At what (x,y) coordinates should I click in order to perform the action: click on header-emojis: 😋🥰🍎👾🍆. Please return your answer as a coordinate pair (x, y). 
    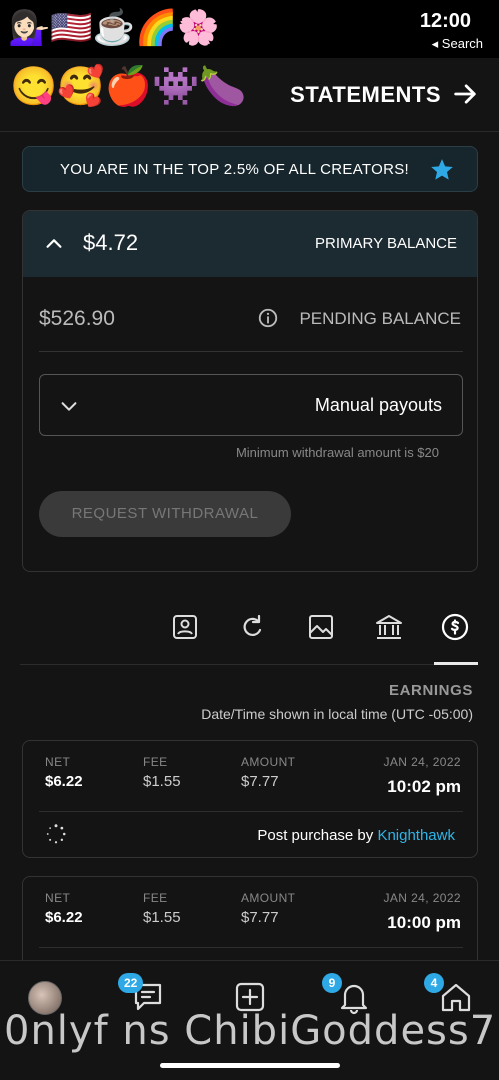
    Looking at the image, I should click on (128, 87).